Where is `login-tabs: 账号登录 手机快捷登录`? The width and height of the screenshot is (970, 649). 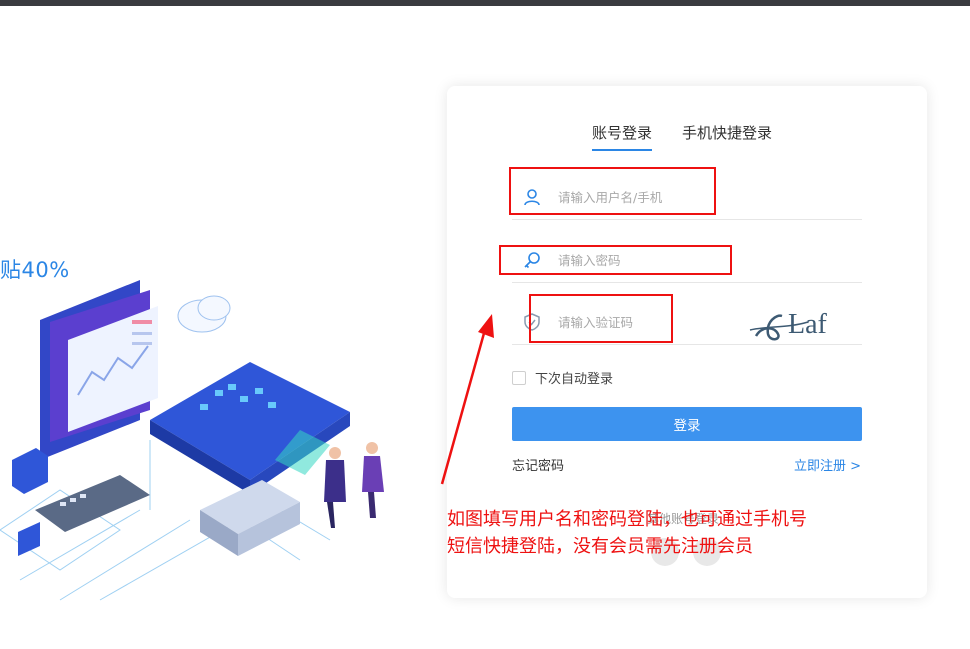
login-tabs: 账号登录 手机快捷登录 is located at coordinates (682, 136).